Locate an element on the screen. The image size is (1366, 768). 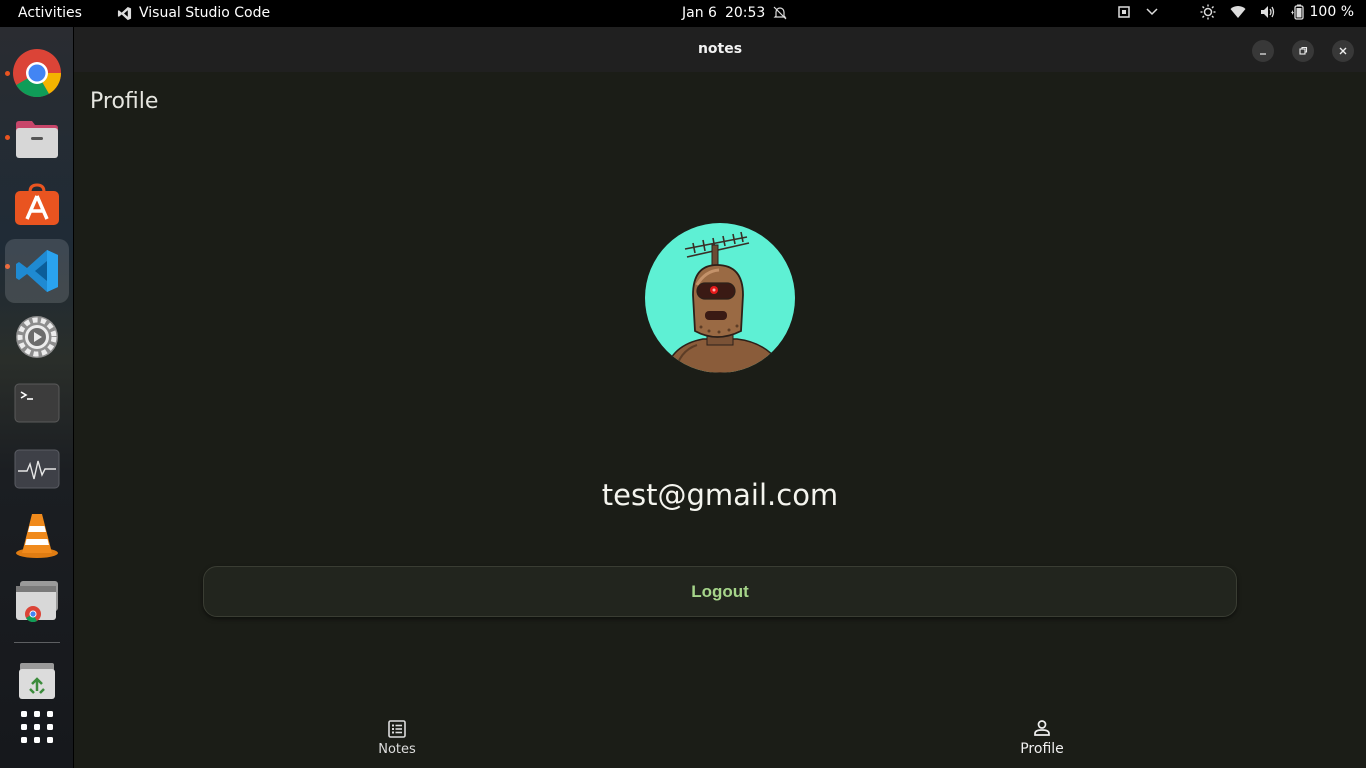
dock-files is located at coordinates (37, 139).